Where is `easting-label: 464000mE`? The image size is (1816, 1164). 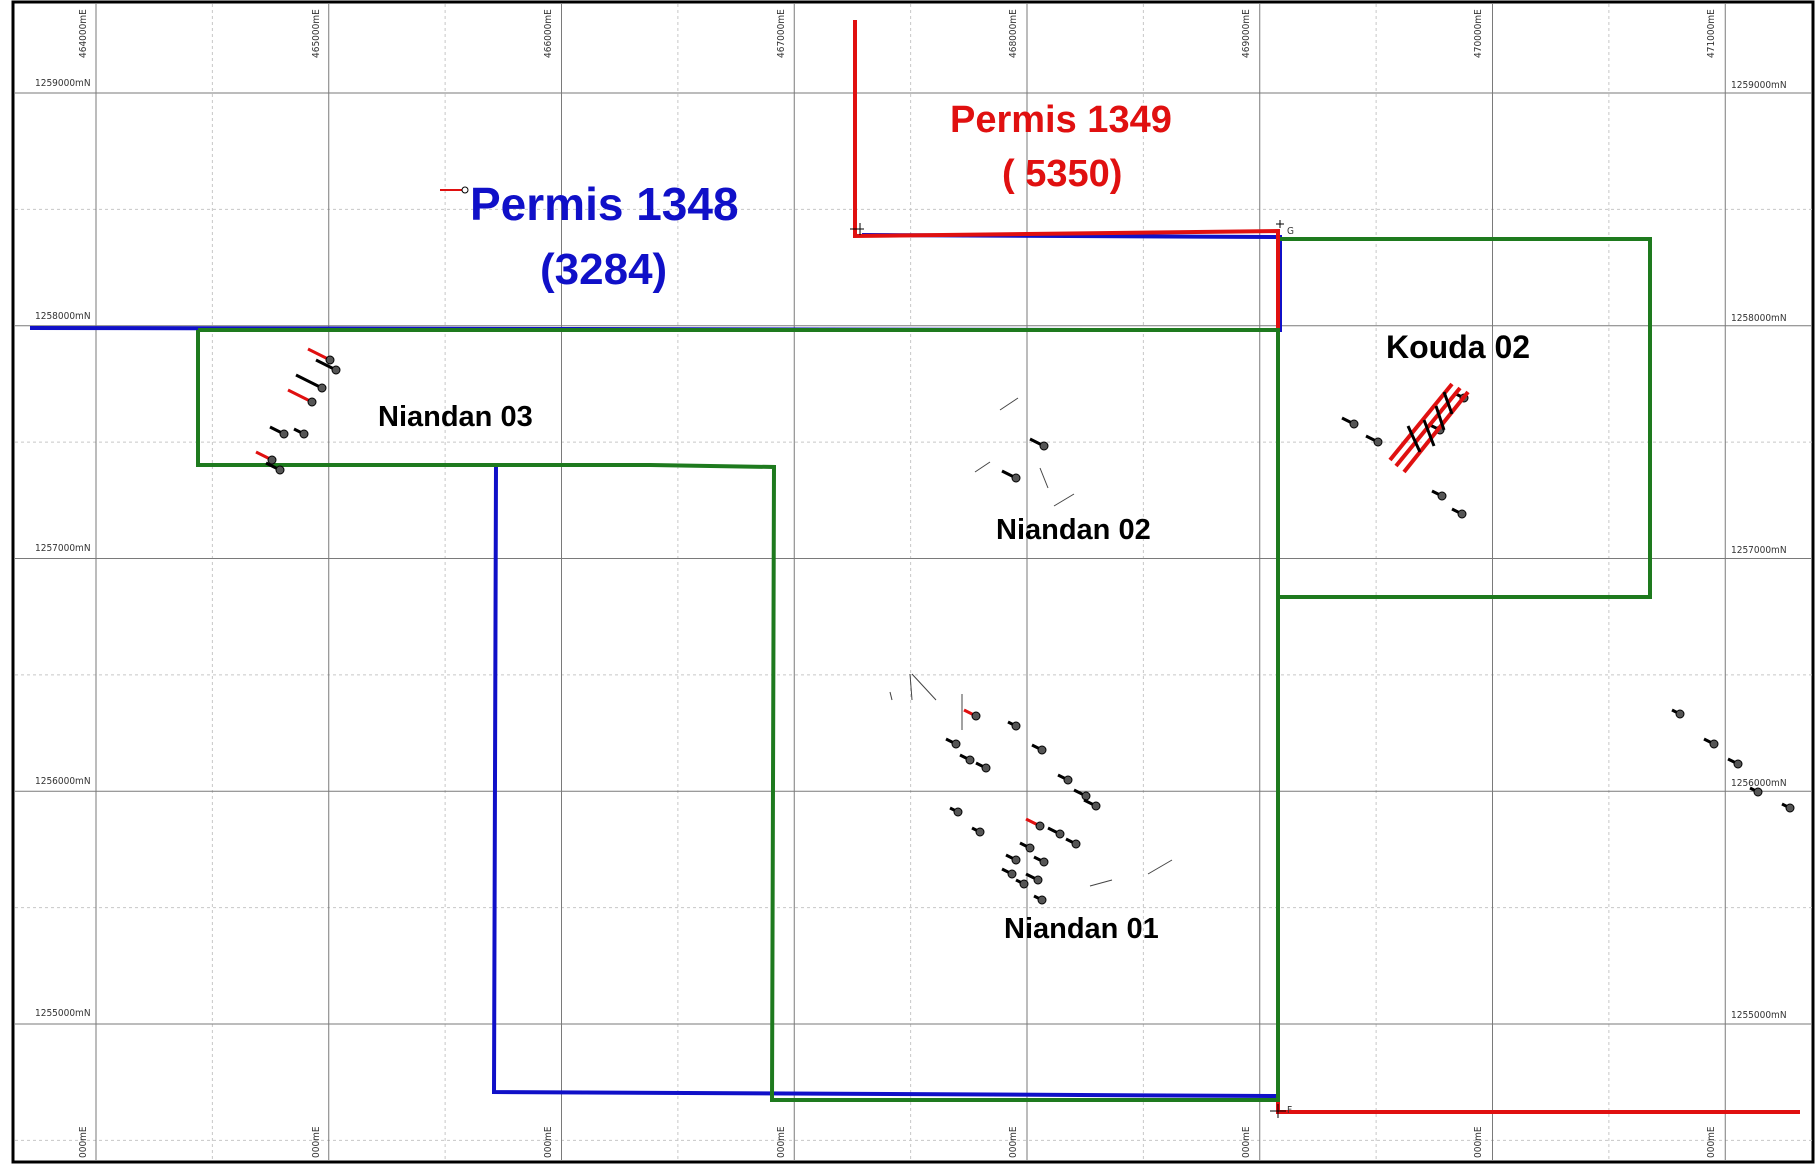 easting-label: 464000mE is located at coordinates (83, 33).